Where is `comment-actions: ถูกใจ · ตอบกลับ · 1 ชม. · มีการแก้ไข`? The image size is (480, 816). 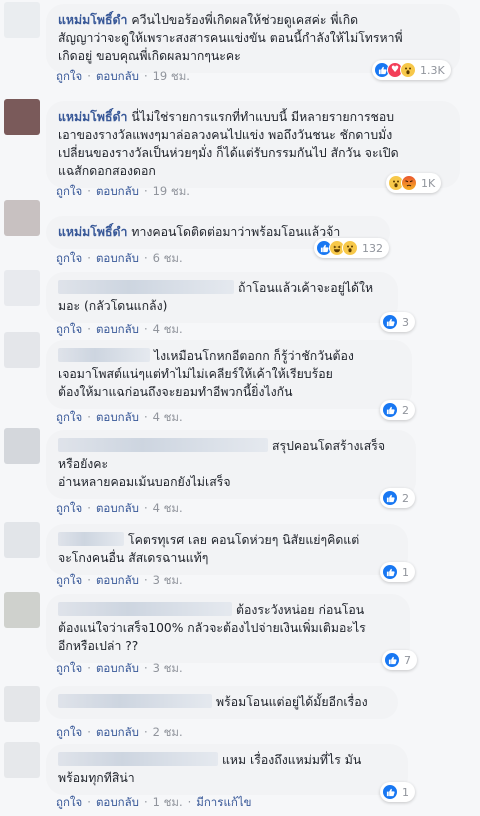
comment-actions: ถูกใจ · ตอบกลับ · 1 ชม. · มีการแก้ไข is located at coordinates (154, 802).